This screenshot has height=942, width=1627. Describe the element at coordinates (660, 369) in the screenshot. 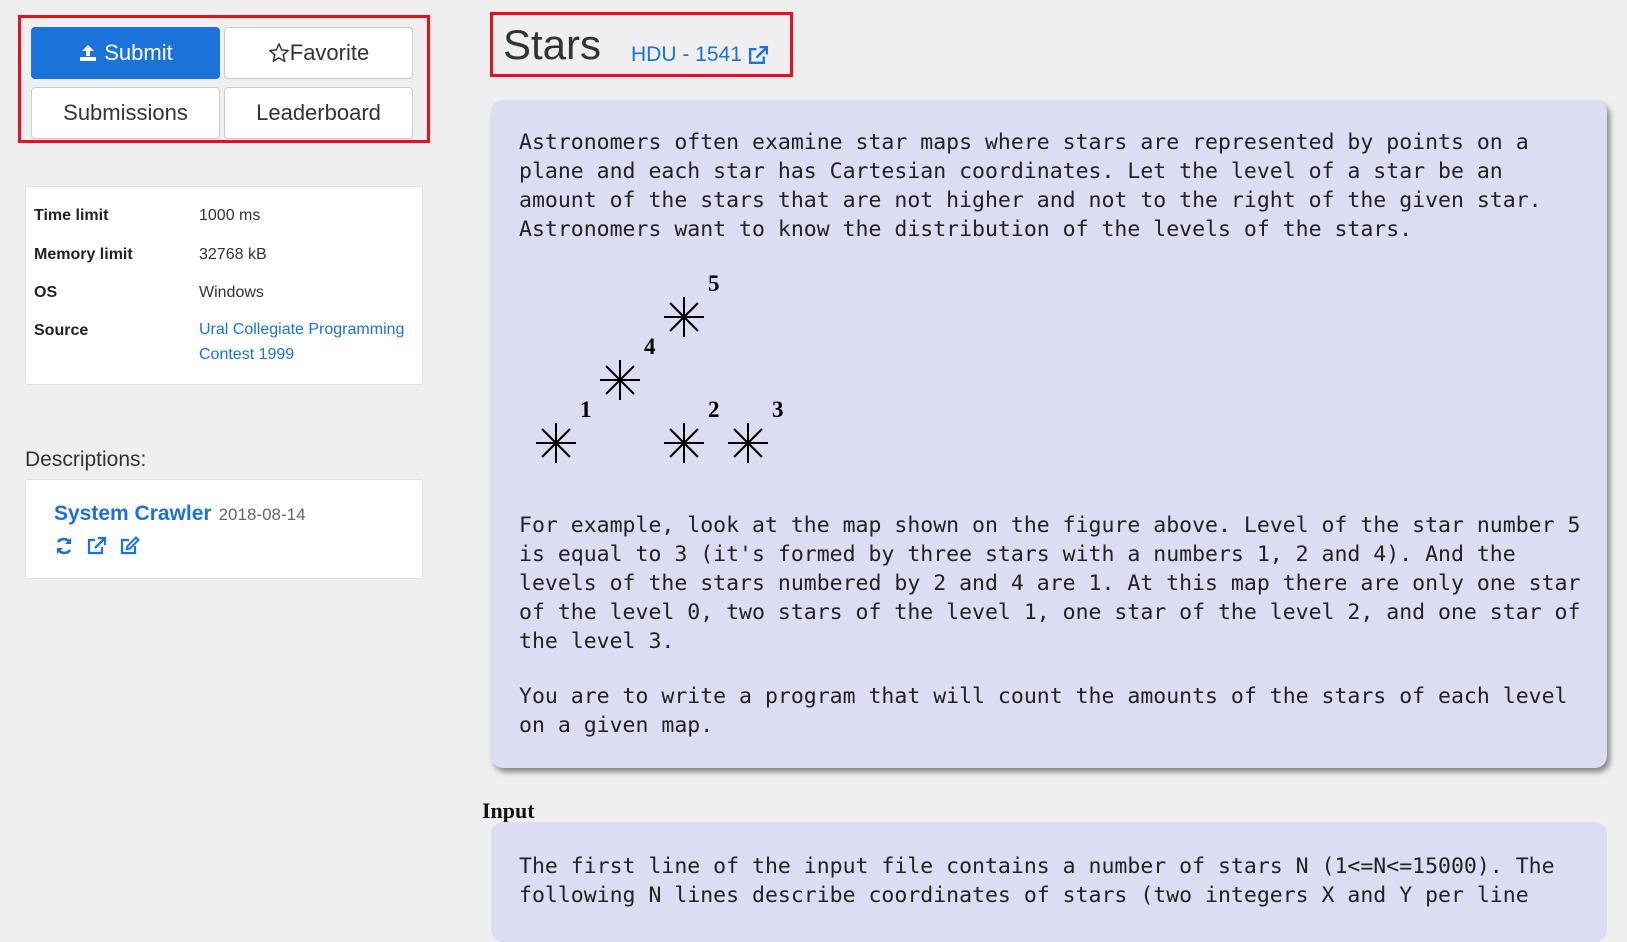

I see `star-map-figure: 1 2 3 4 5` at that location.